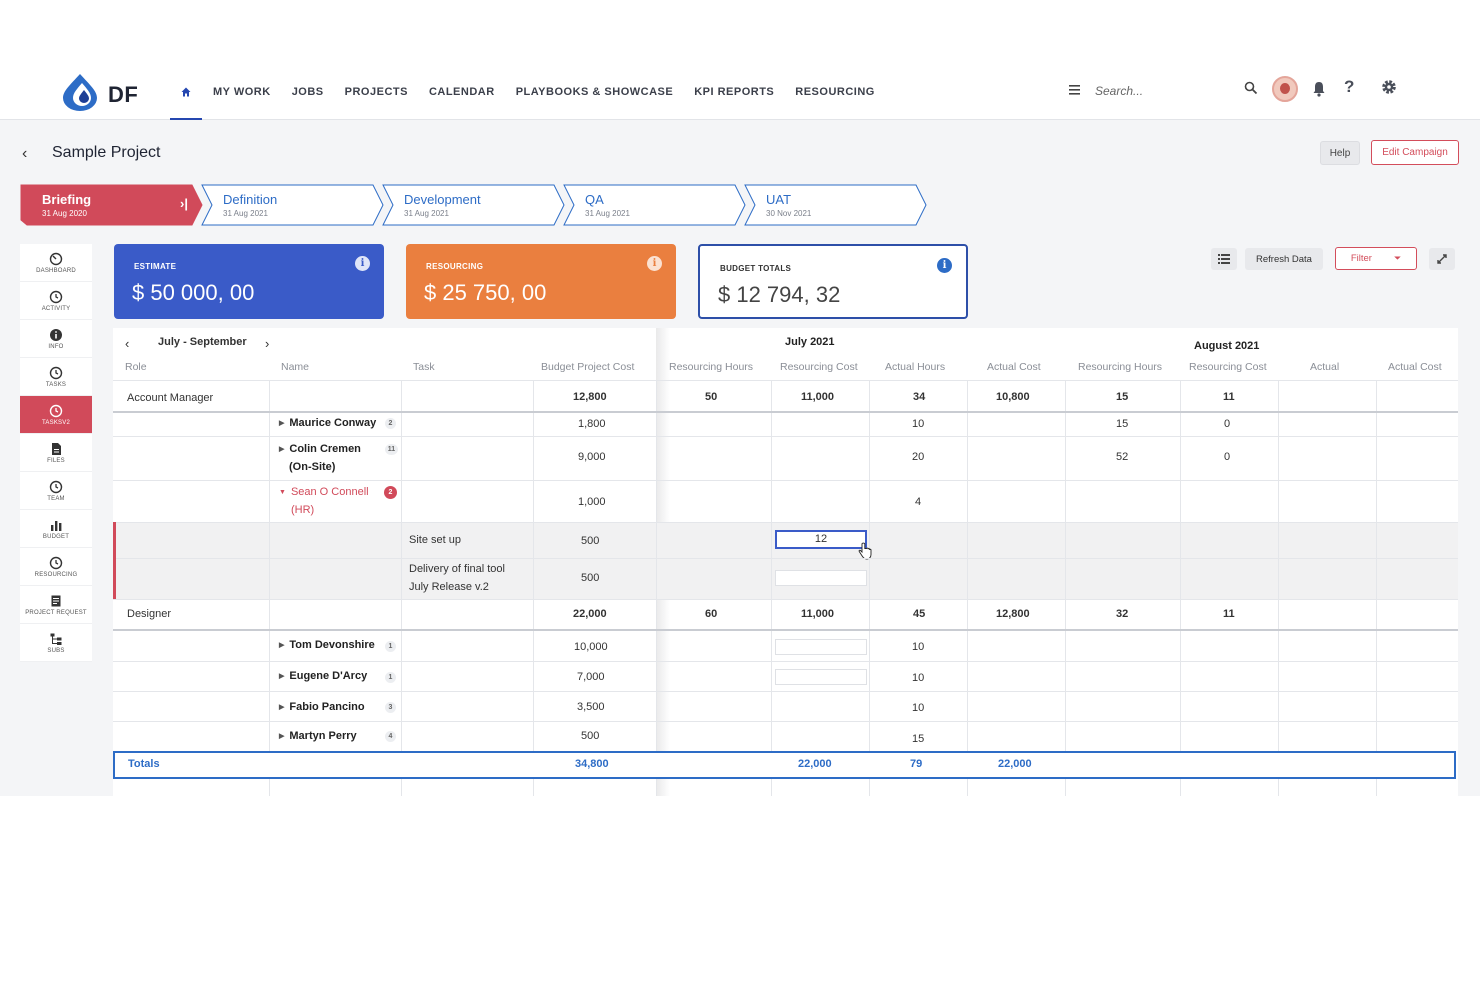  What do you see at coordinates (127, 343) in the screenshot?
I see `prev-period-icon: ‹` at bounding box center [127, 343].